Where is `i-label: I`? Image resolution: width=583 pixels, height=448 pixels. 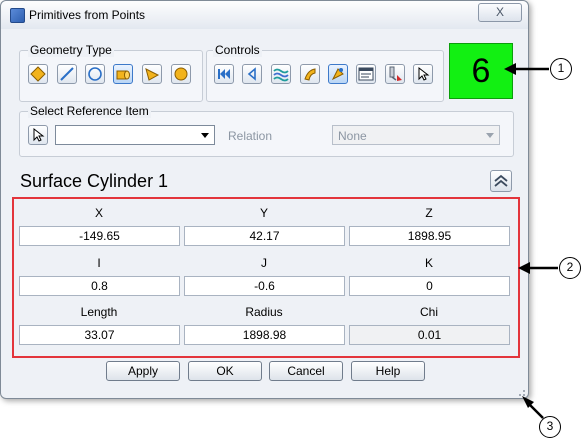 i-label: I is located at coordinates (99, 263).